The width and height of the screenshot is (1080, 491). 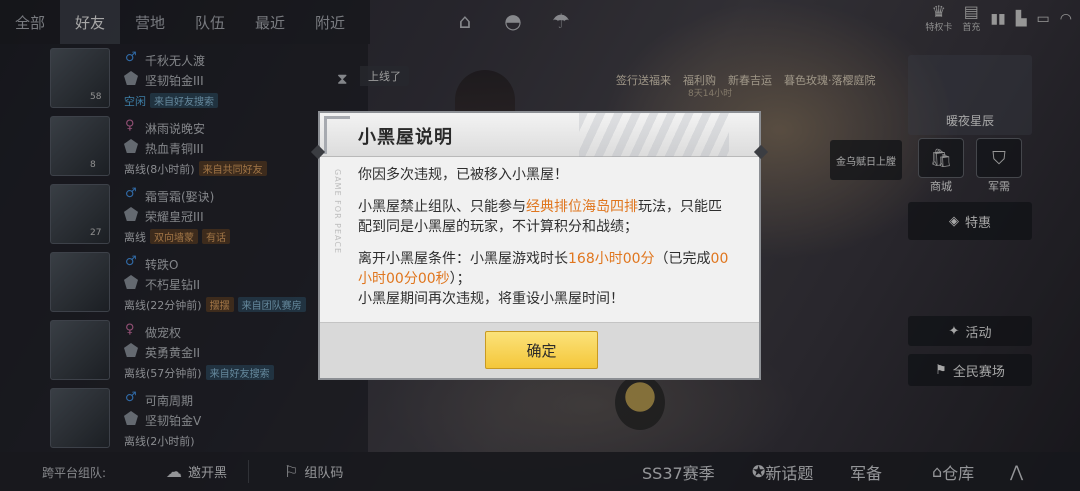 What do you see at coordinates (442, 207) in the screenshot?
I see `text-segment: 小黑屋禁止组队、只能参与` at bounding box center [442, 207].